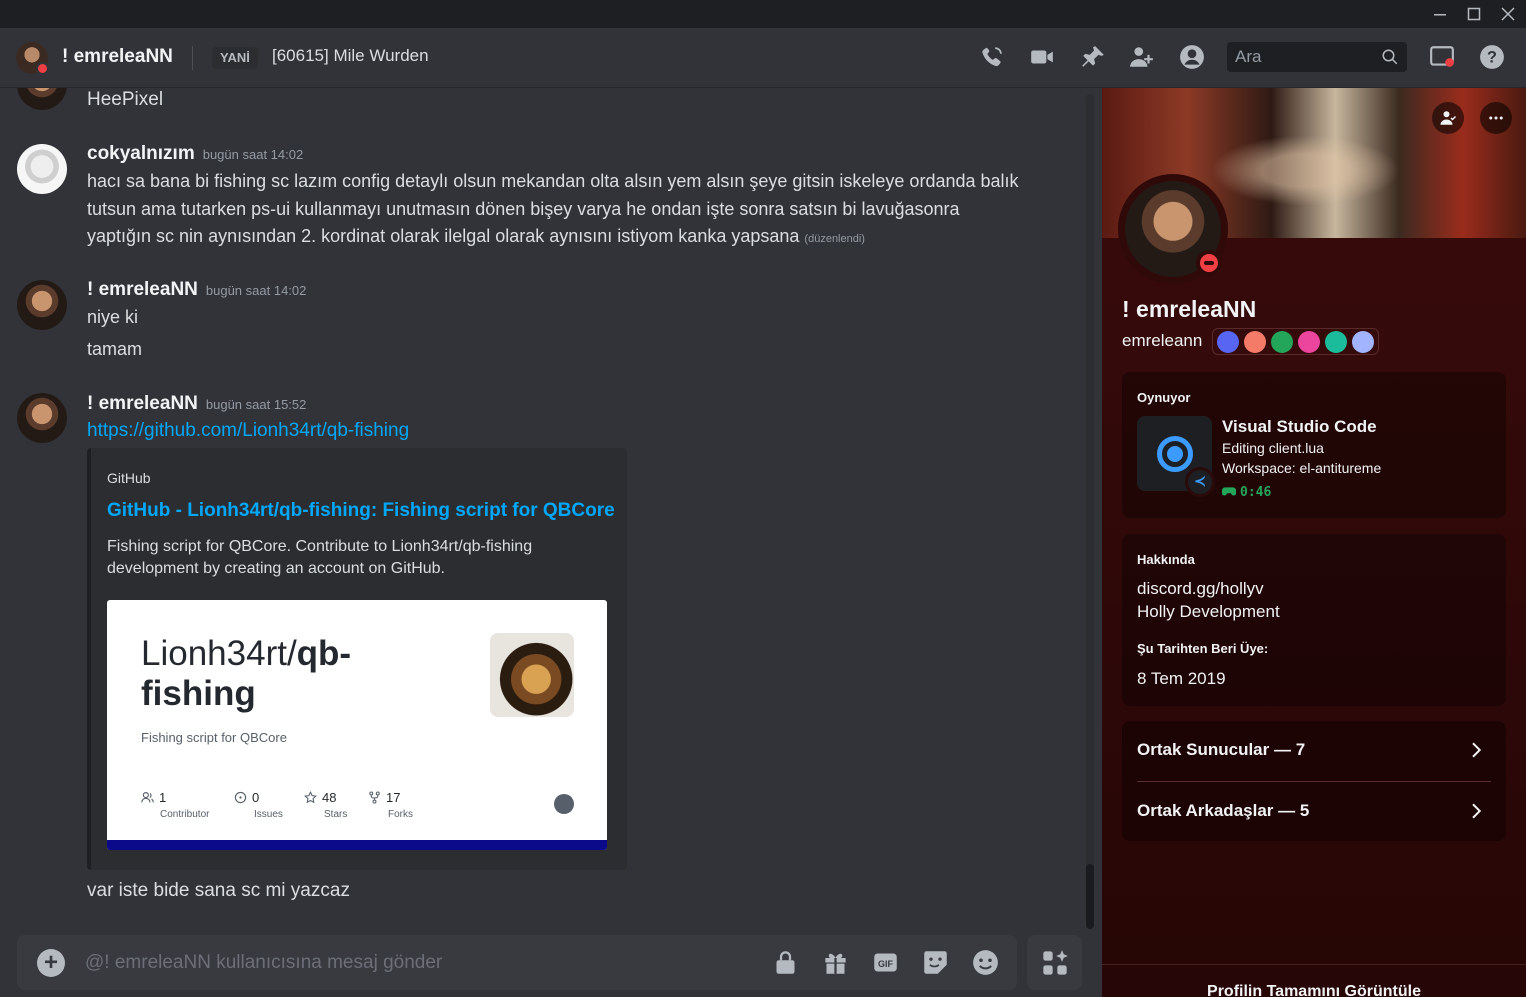 The image size is (1526, 997). I want to click on active-developer-badge-icon, so click(1282, 341).